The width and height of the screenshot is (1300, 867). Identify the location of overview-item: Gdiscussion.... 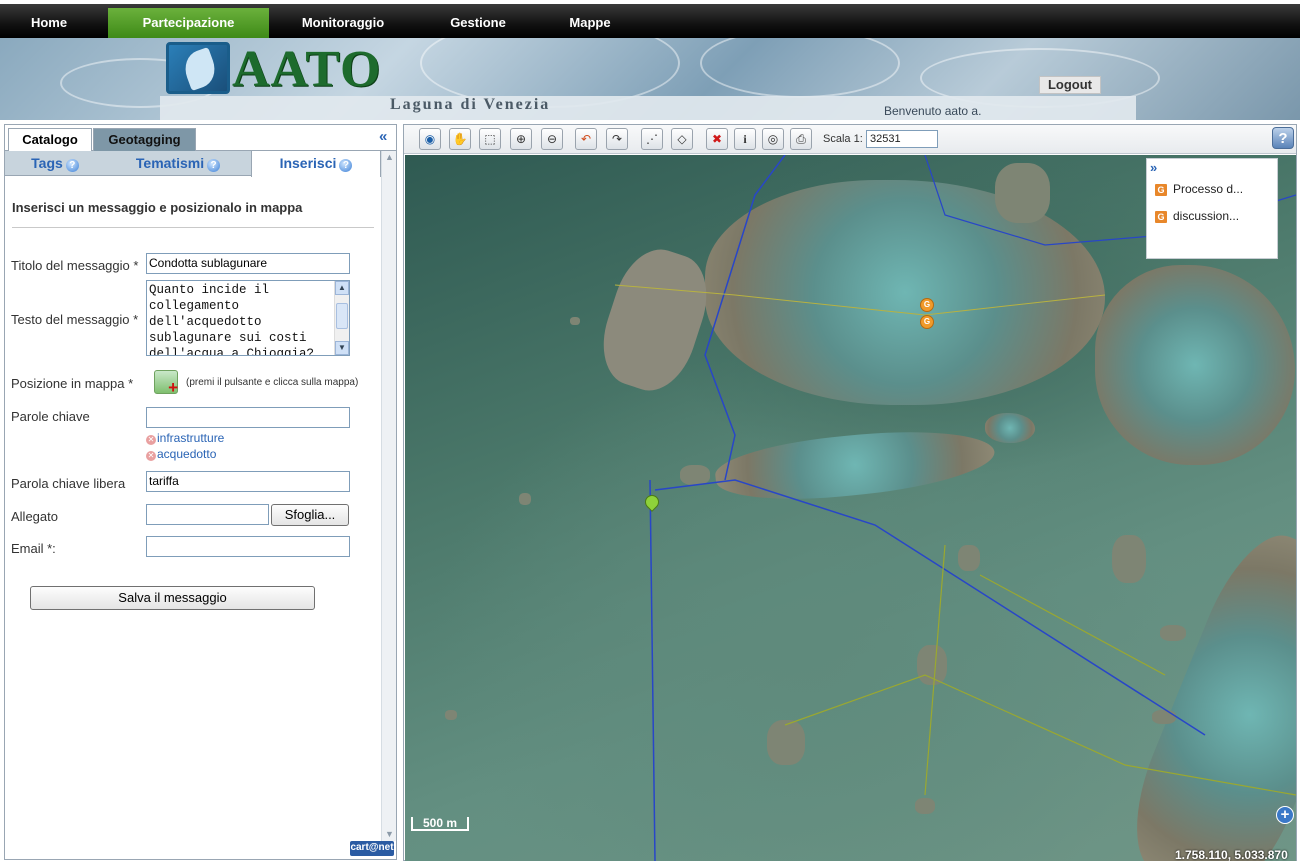
(1197, 216).